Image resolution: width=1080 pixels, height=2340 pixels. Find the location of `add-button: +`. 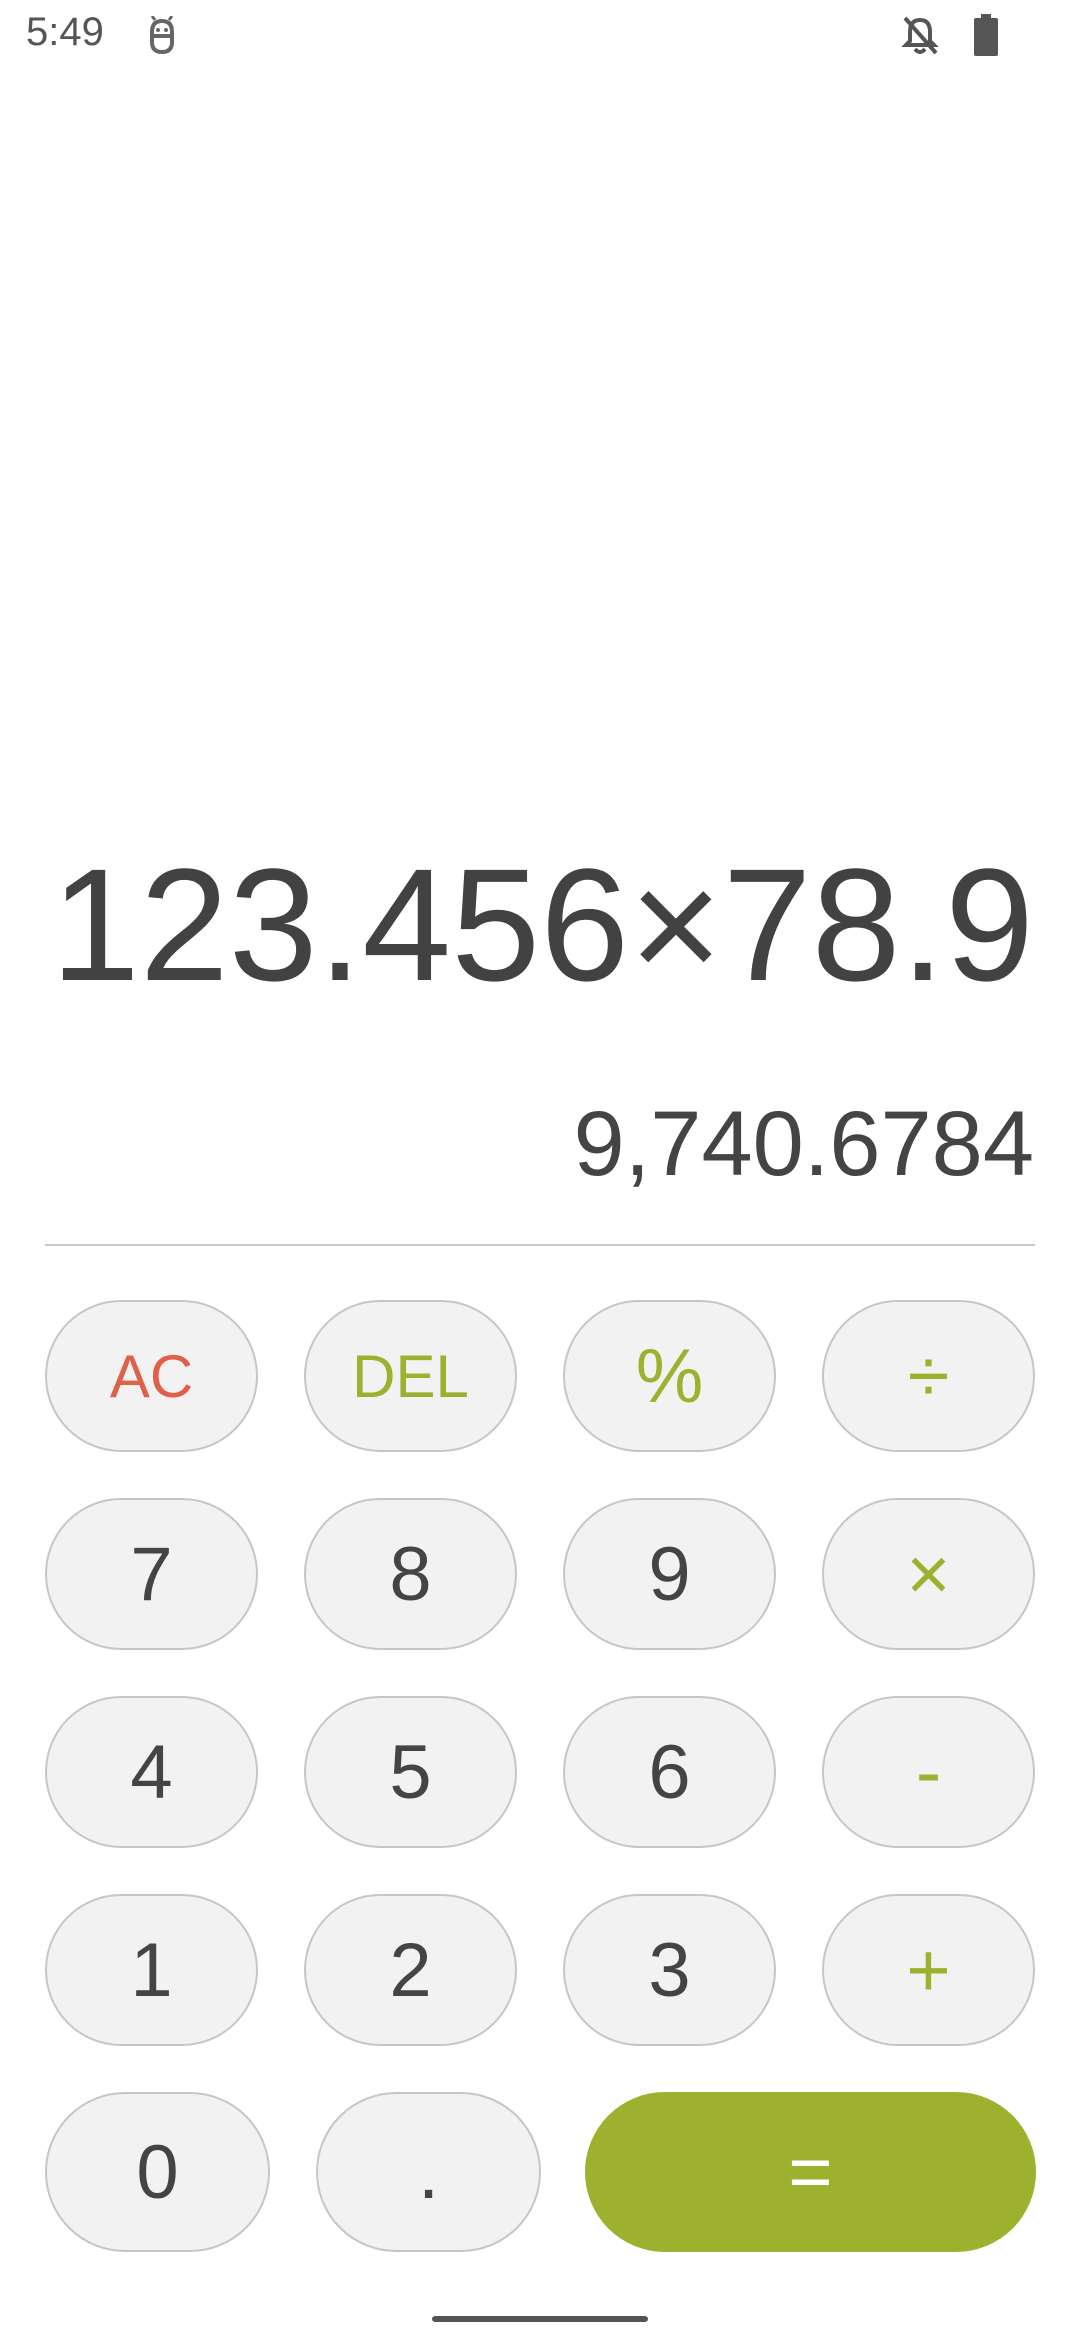

add-button: + is located at coordinates (928, 1970).